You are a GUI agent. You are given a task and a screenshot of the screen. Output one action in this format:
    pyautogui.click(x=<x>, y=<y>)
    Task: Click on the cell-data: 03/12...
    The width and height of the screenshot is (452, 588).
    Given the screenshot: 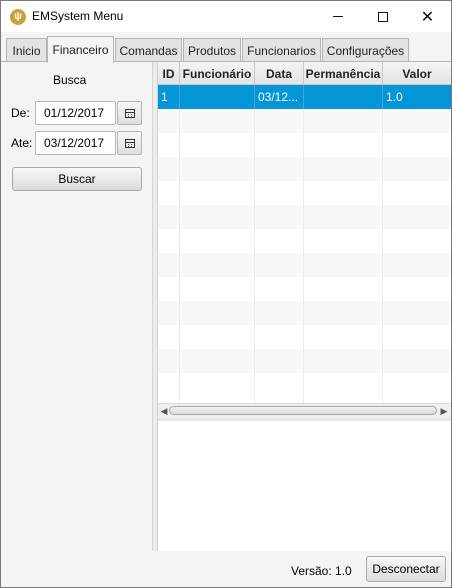 What is the action you would take?
    pyautogui.click(x=279, y=97)
    